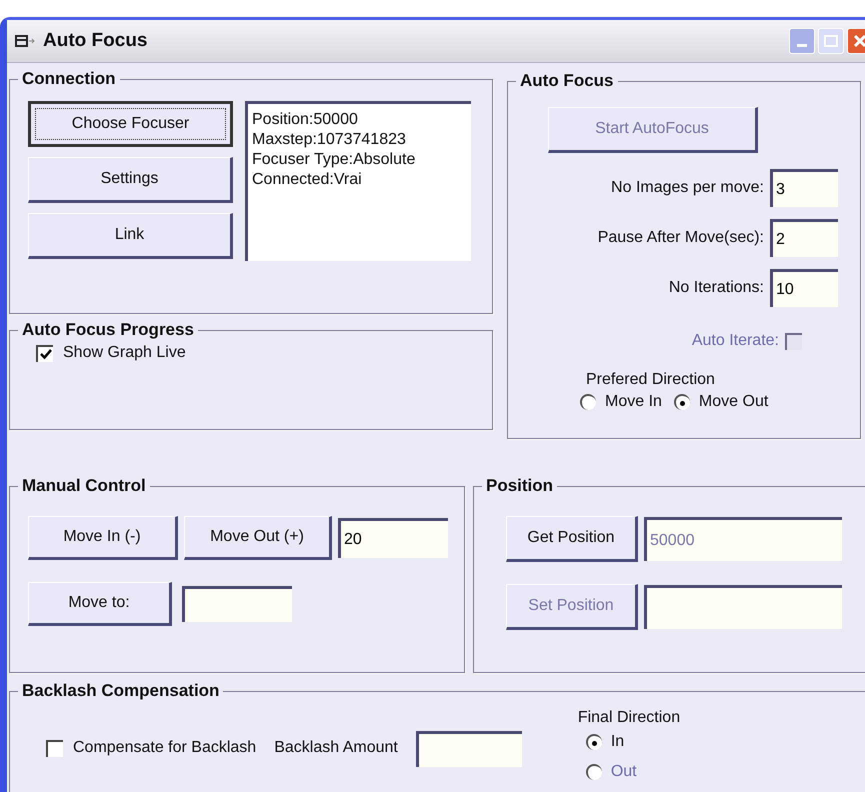 Image resolution: width=865 pixels, height=792 pixels. I want to click on connection-button: Link, so click(130, 236).